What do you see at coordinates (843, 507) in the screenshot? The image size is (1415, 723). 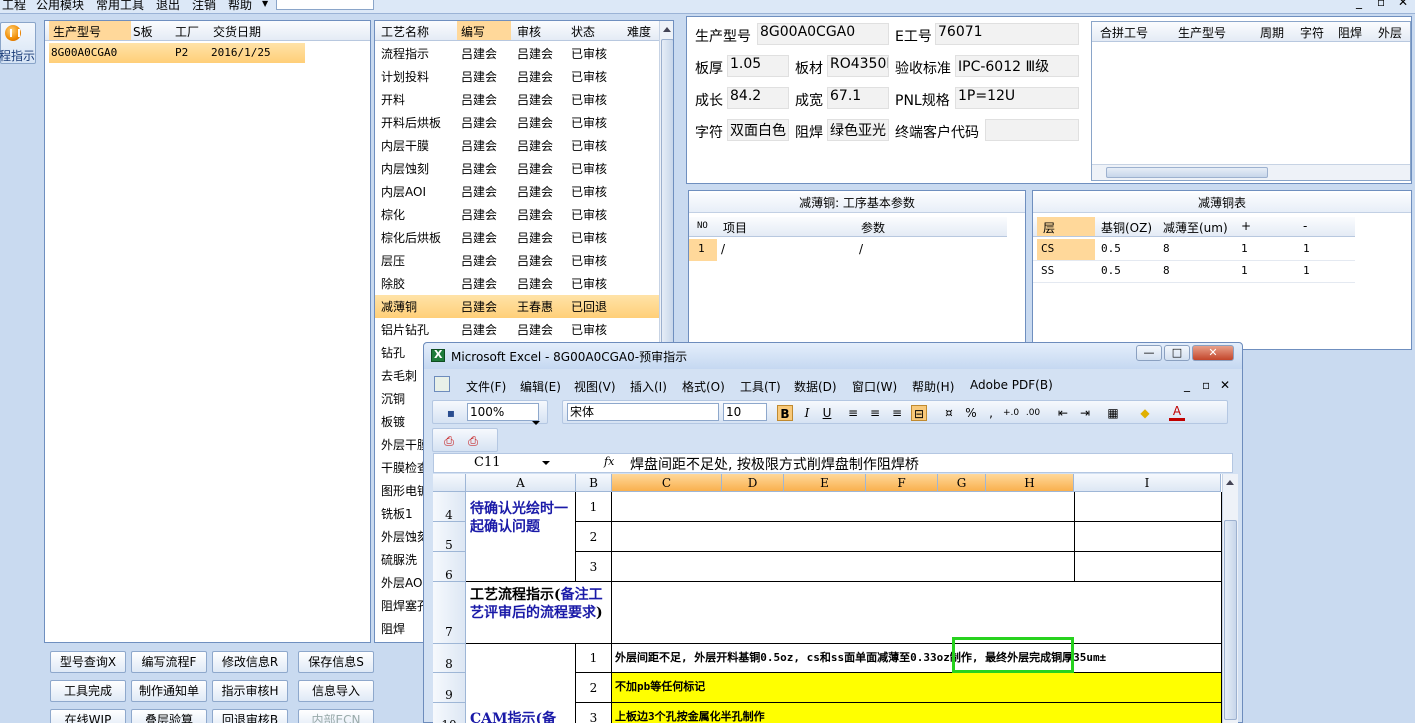 I see `cell-c4` at bounding box center [843, 507].